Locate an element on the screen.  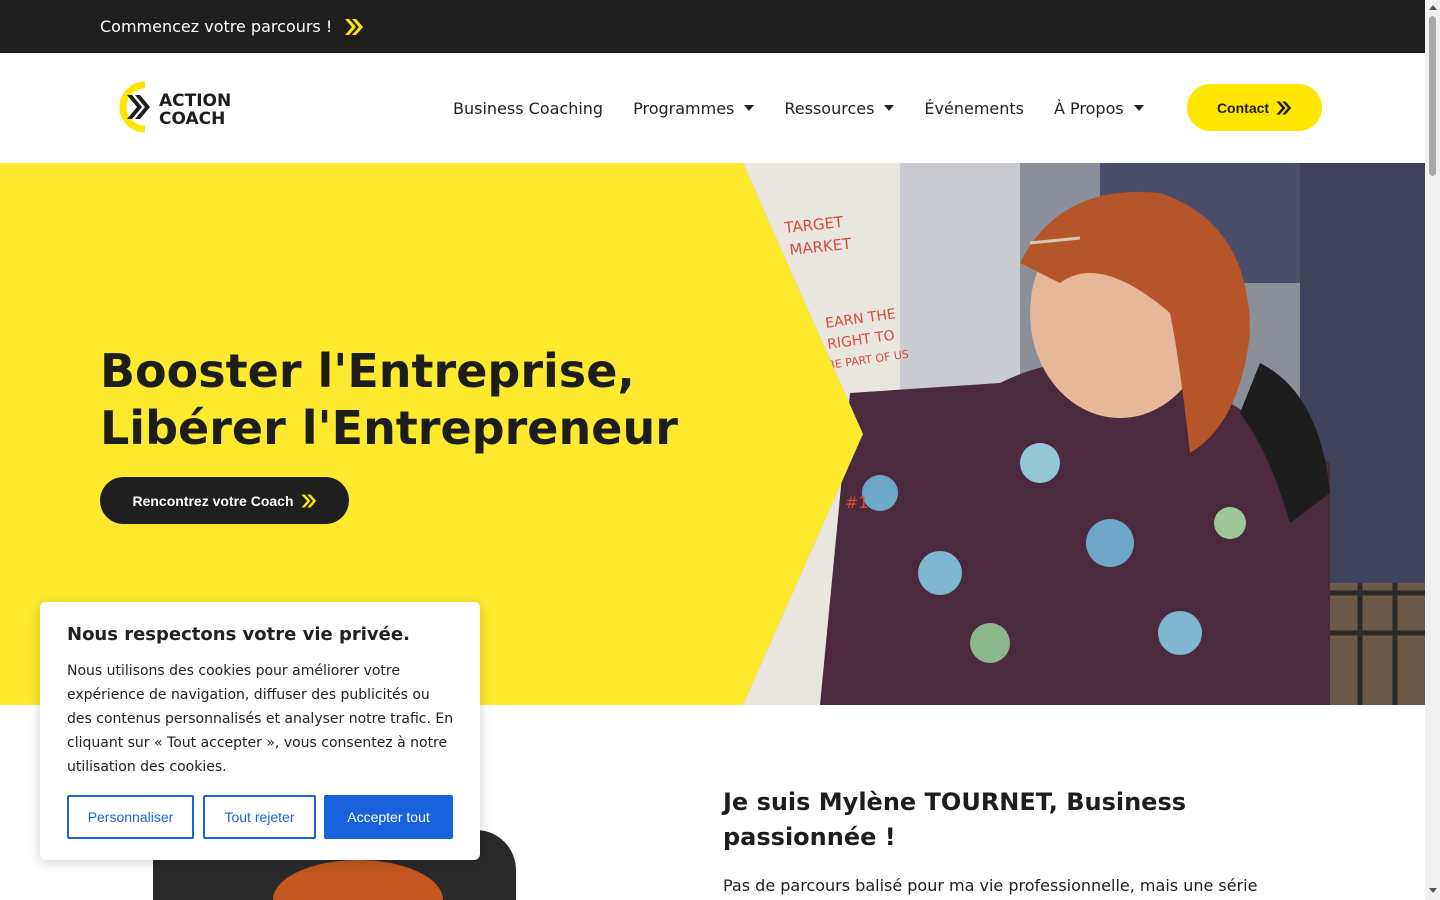
logo-text-action: ACTION is located at coordinates (195, 101).